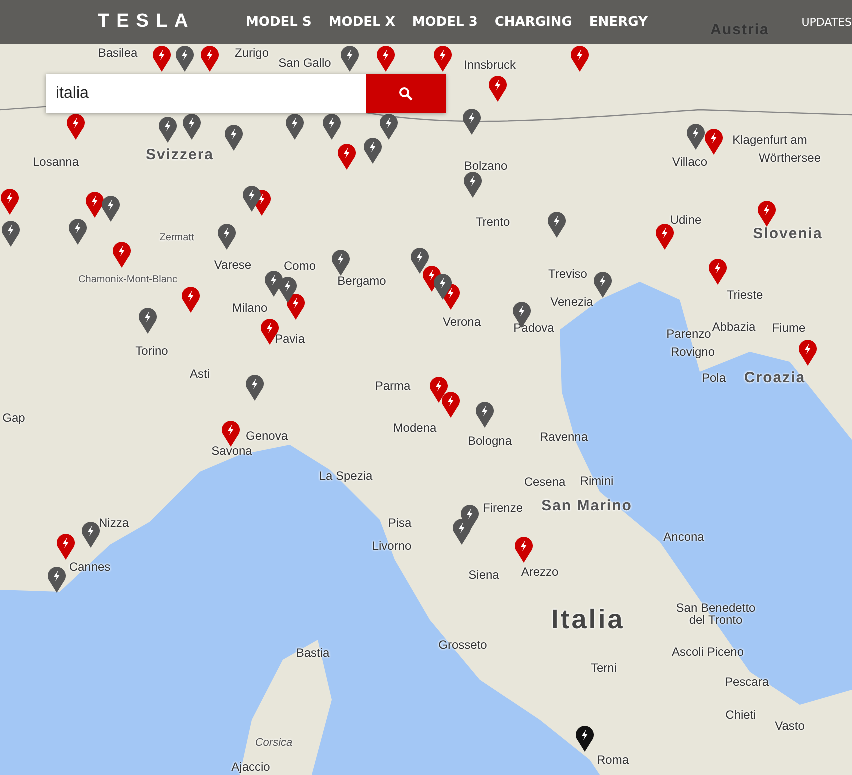 Image resolution: width=852 pixels, height=775 pixels. I want to click on place-label: Chieti, so click(741, 715).